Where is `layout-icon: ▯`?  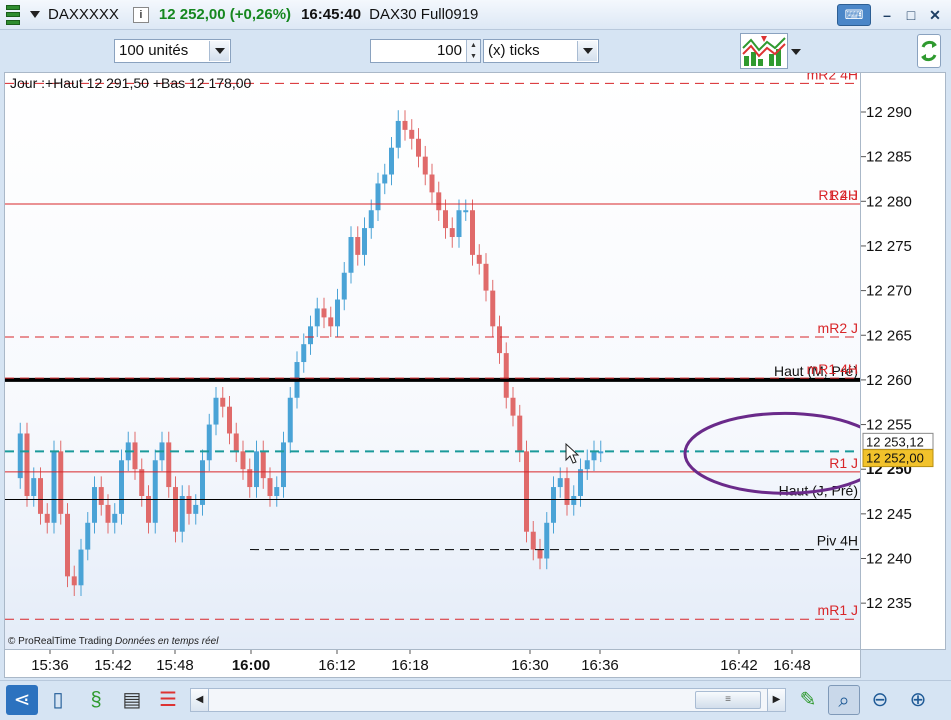 layout-icon: ▯ is located at coordinates (58, 700).